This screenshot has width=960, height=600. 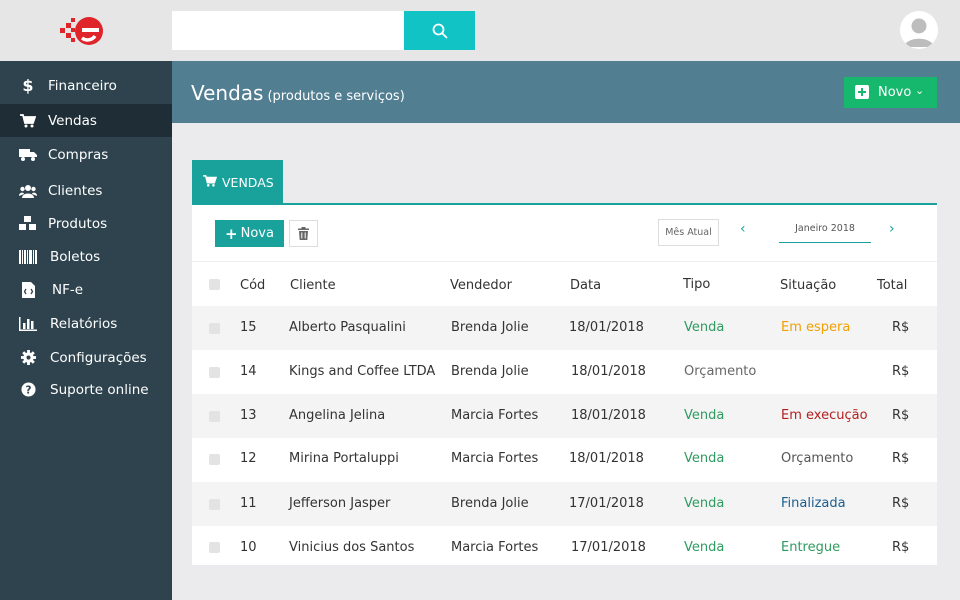 I want to click on avatar, so click(x=919, y=30).